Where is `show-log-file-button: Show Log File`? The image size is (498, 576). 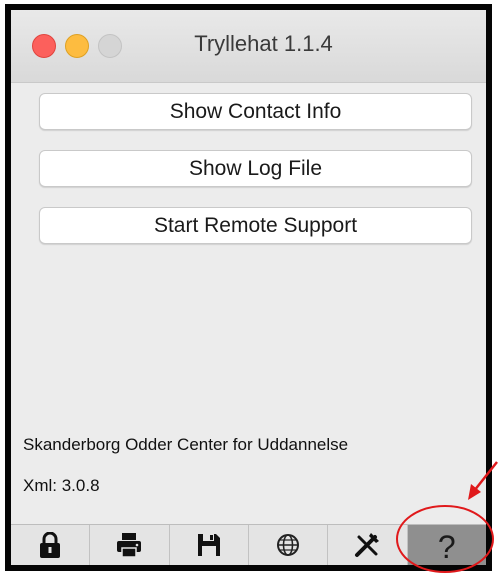 show-log-file-button: Show Log File is located at coordinates (255, 168).